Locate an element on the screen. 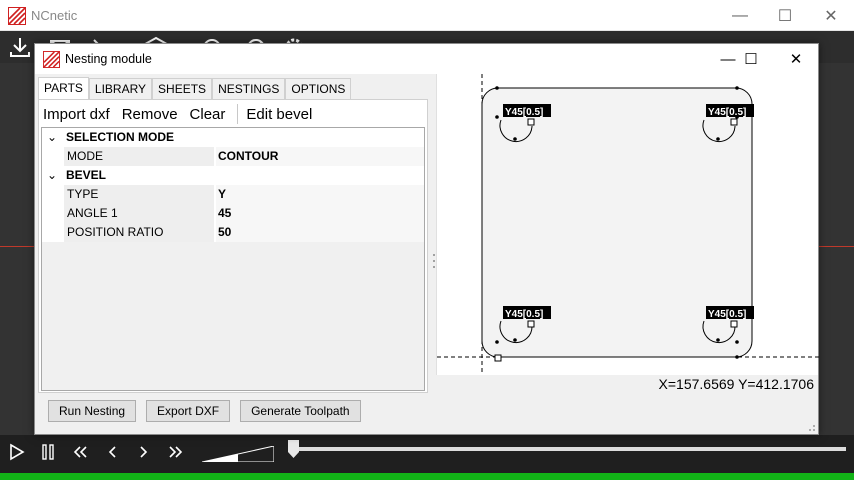 This screenshot has height=480, width=854. action-separator is located at coordinates (238, 114).